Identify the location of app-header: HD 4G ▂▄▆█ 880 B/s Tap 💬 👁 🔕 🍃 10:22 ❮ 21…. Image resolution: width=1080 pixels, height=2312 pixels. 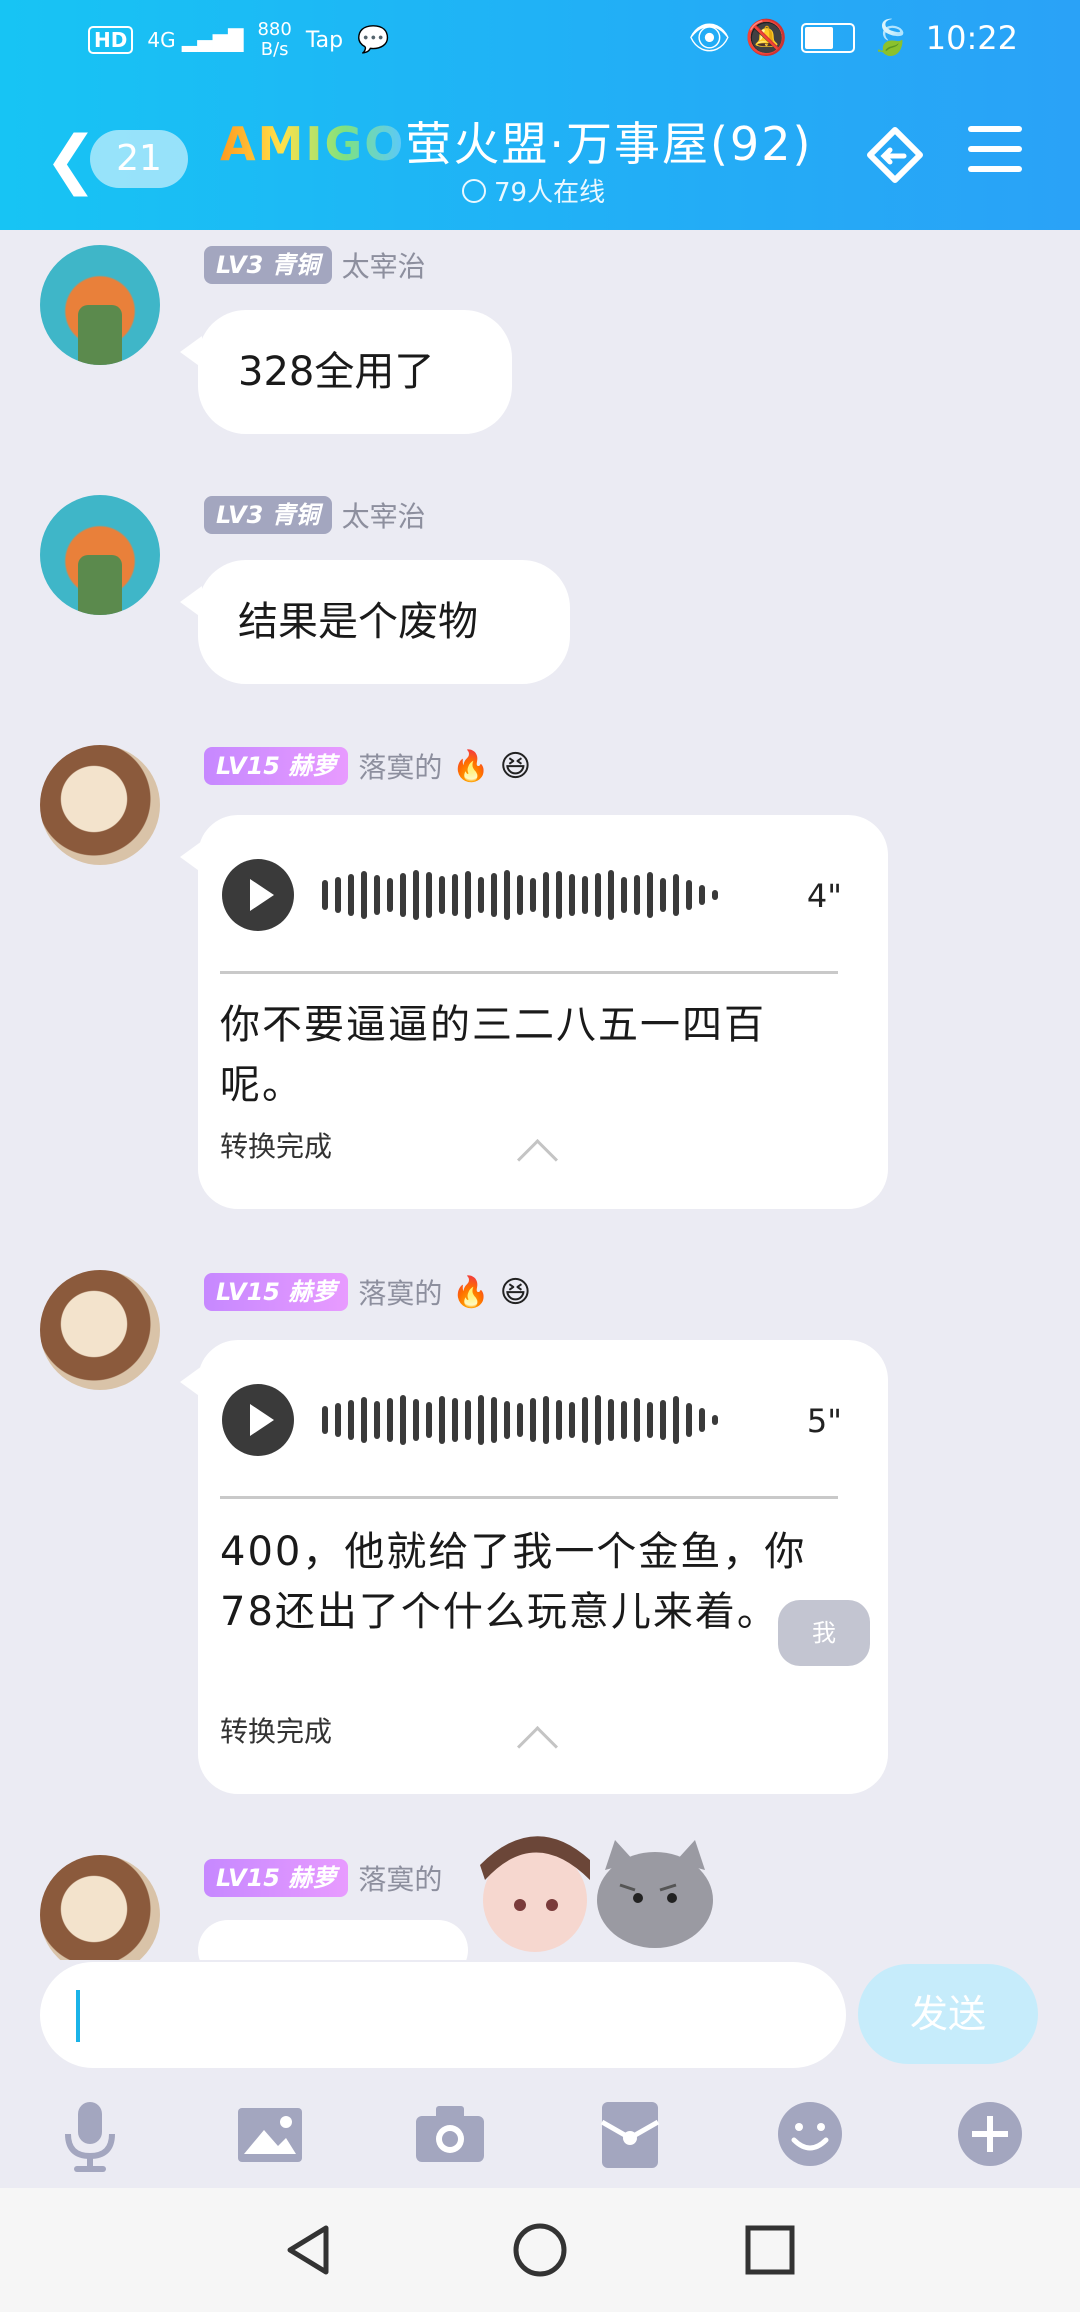
(540, 115).